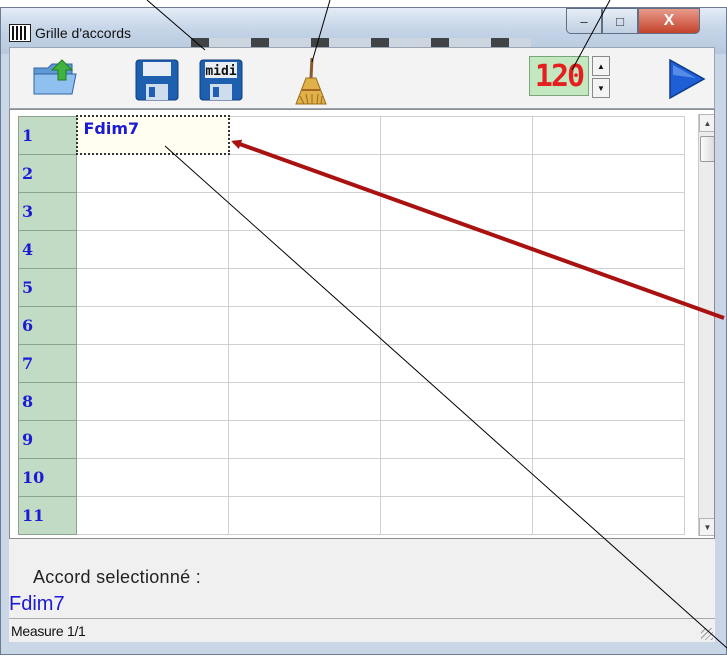  I want to click on grid-row: 9, so click(351, 439).